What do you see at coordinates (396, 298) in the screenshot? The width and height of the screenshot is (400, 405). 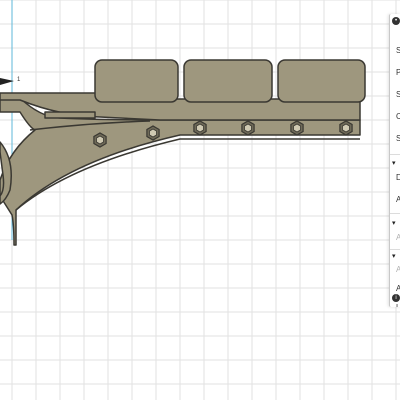 I see `info-icon: i` at bounding box center [396, 298].